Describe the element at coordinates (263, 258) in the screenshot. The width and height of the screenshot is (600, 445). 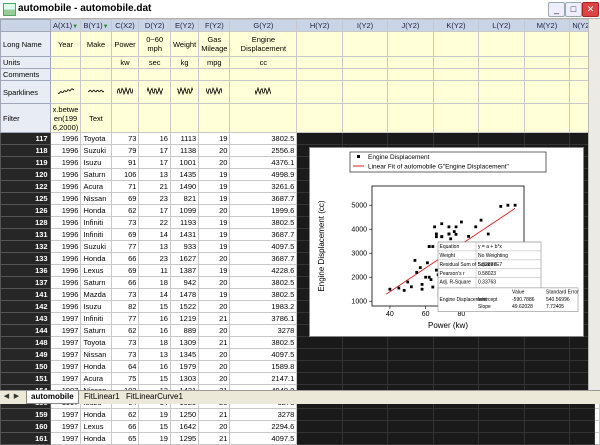
I see `disp-cell: 3687.7` at that location.